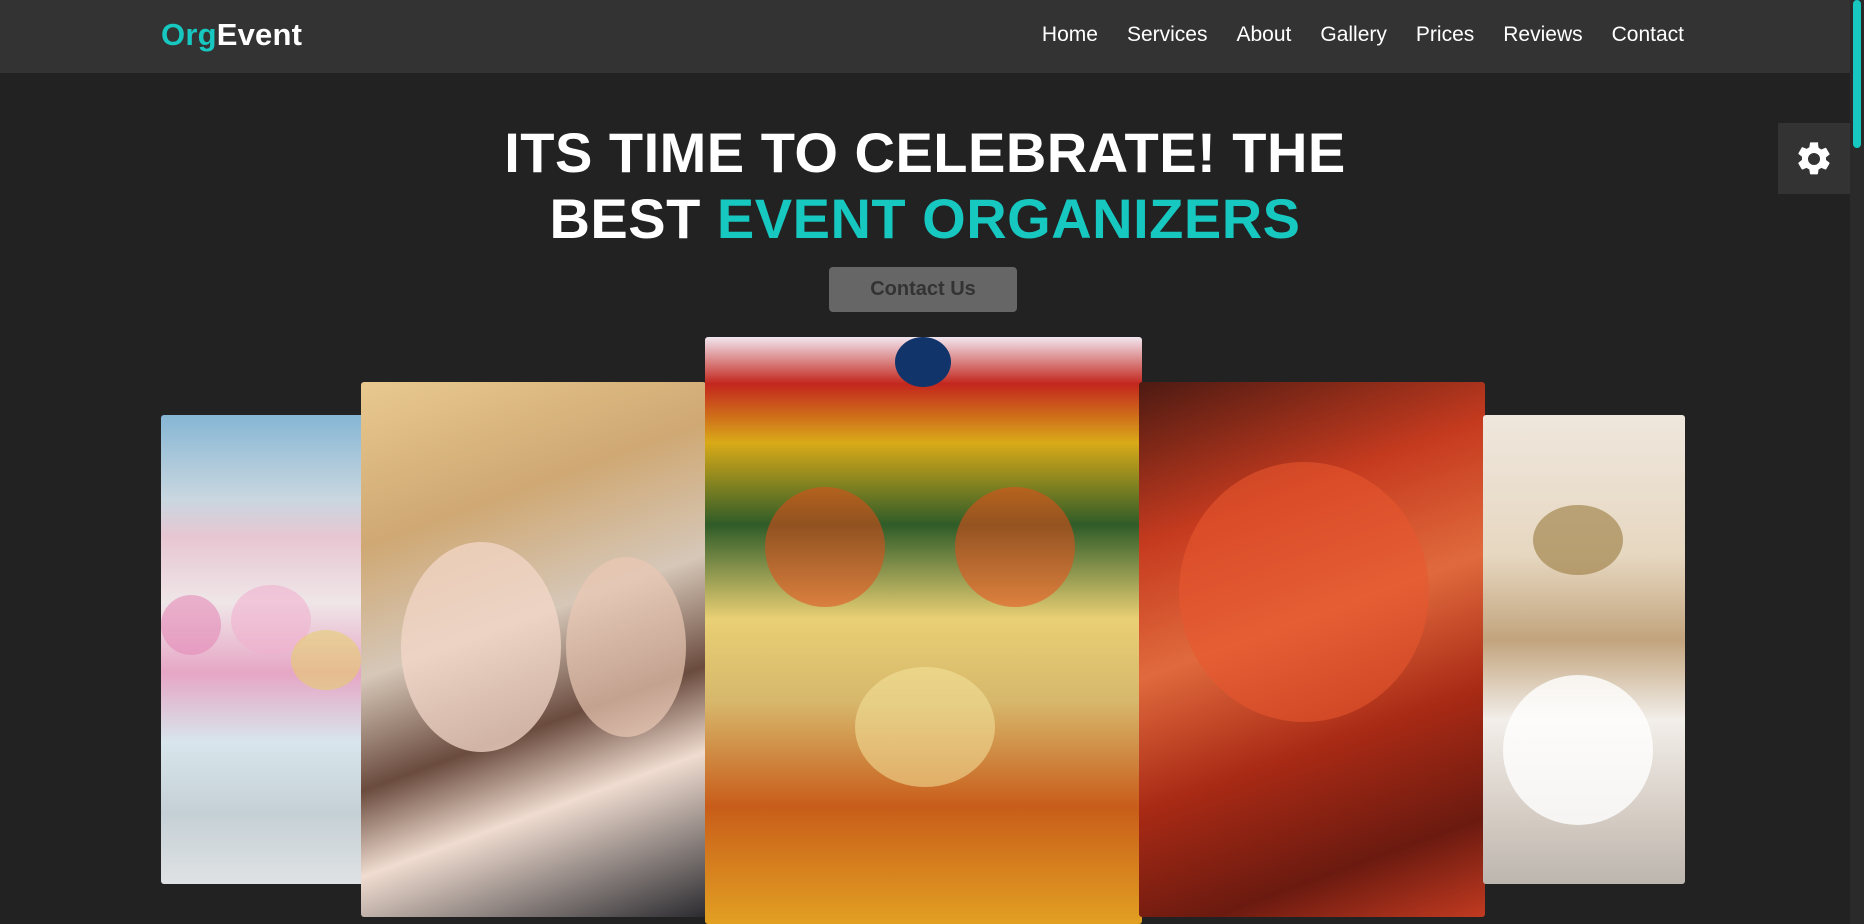 This screenshot has height=924, width=1864. I want to click on vertical-scrollbar, so click(1857, 462).